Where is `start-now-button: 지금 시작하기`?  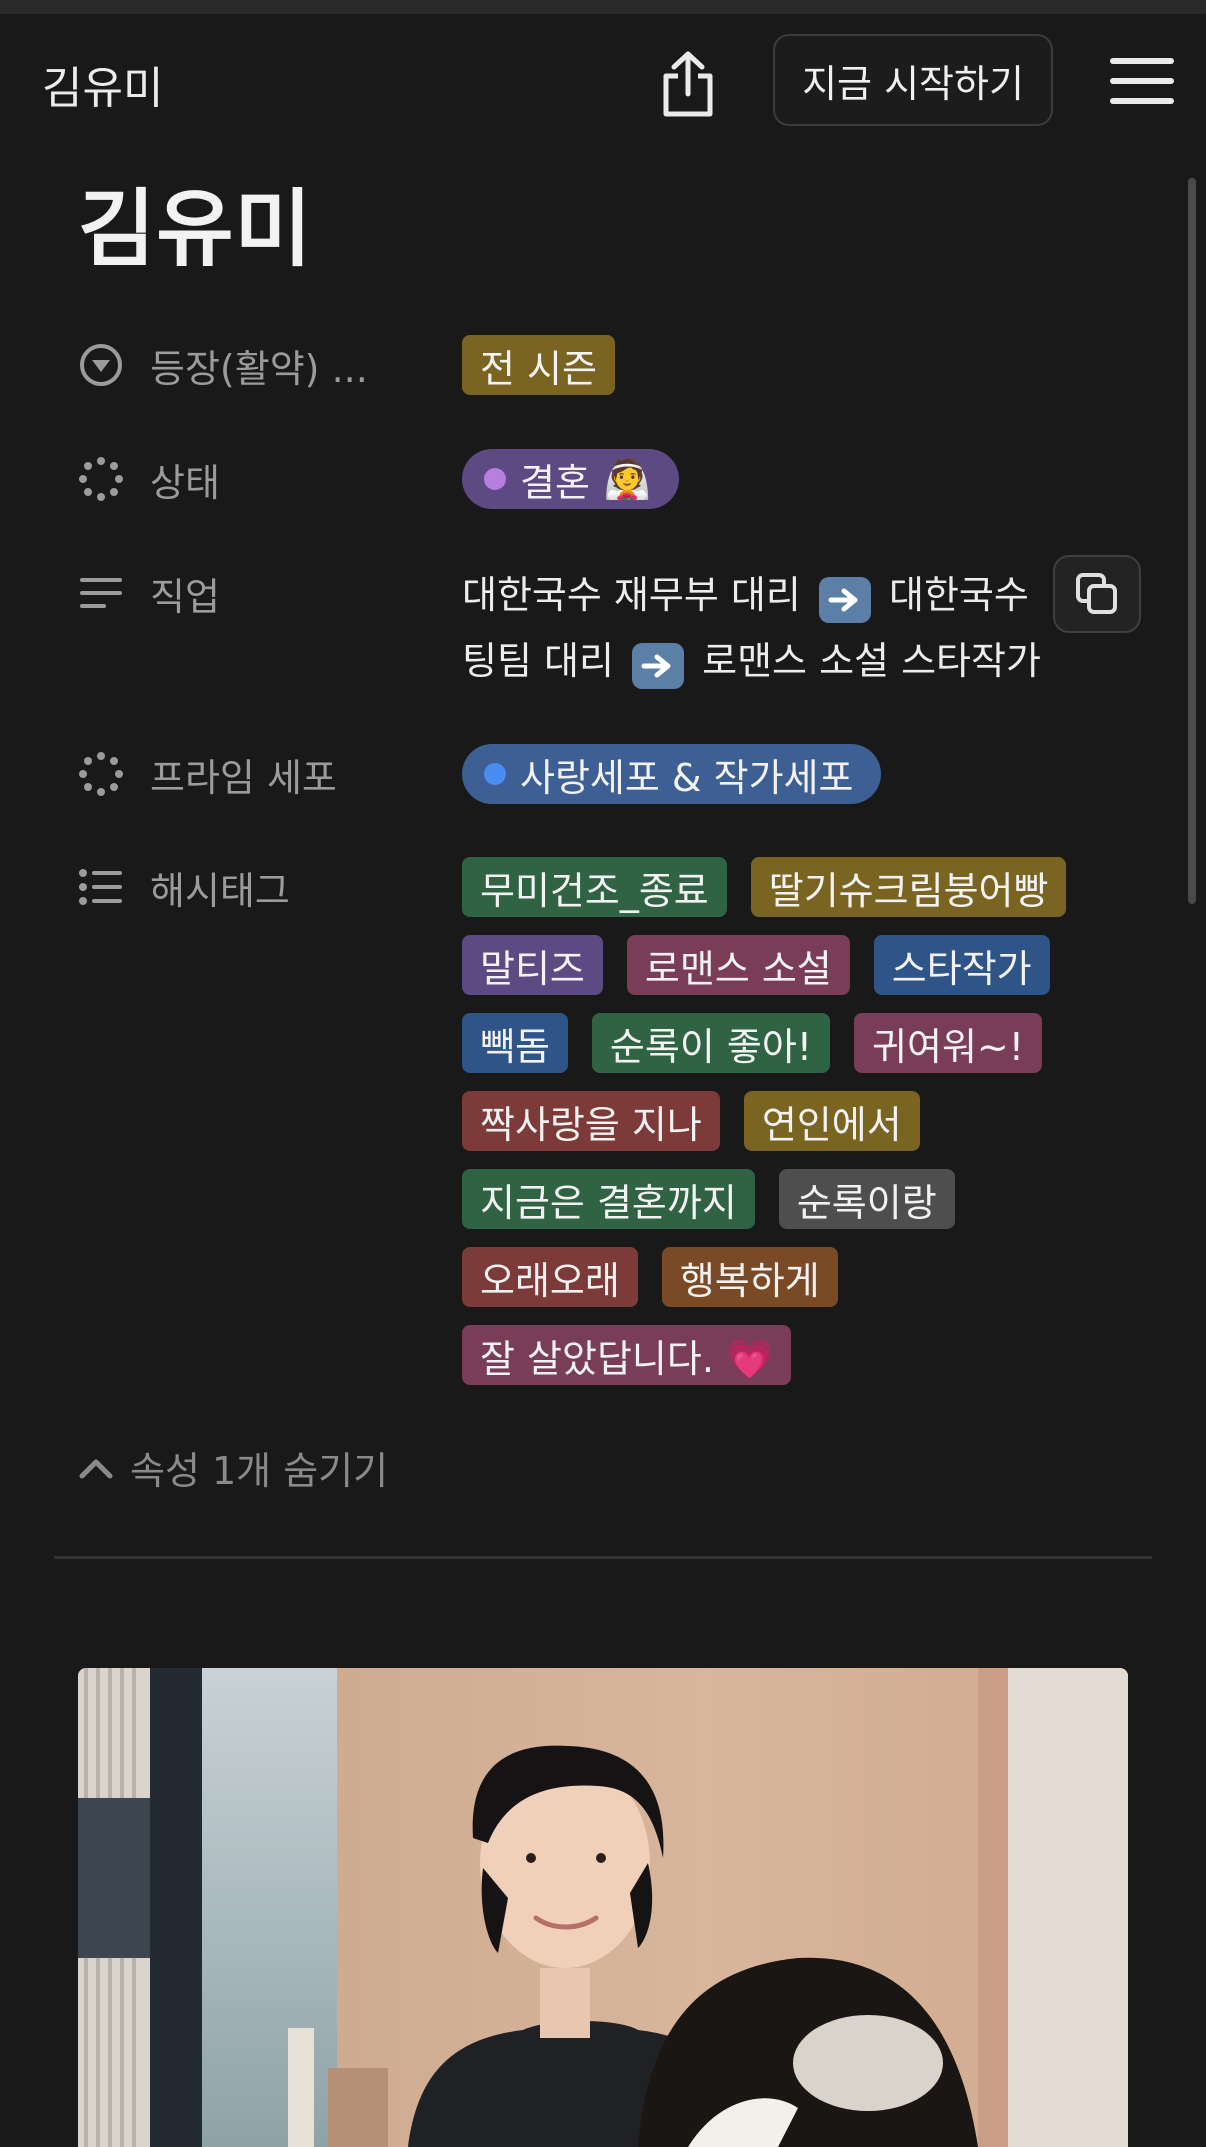 start-now-button: 지금 시작하기 is located at coordinates (913, 80).